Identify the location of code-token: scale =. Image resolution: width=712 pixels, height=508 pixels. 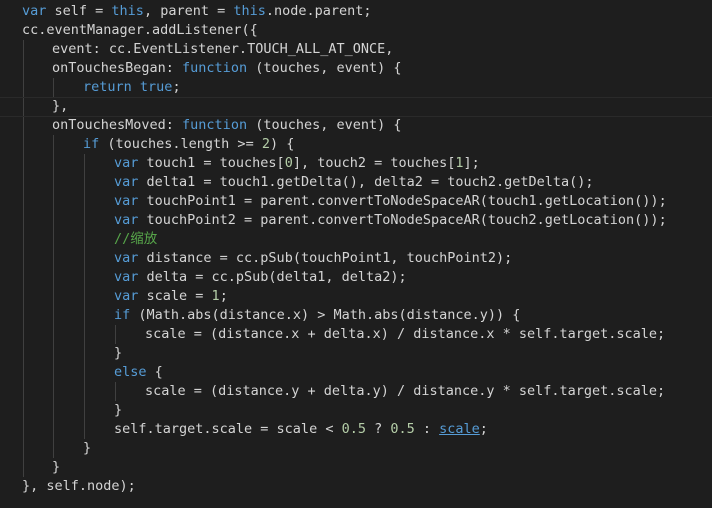
(175, 296).